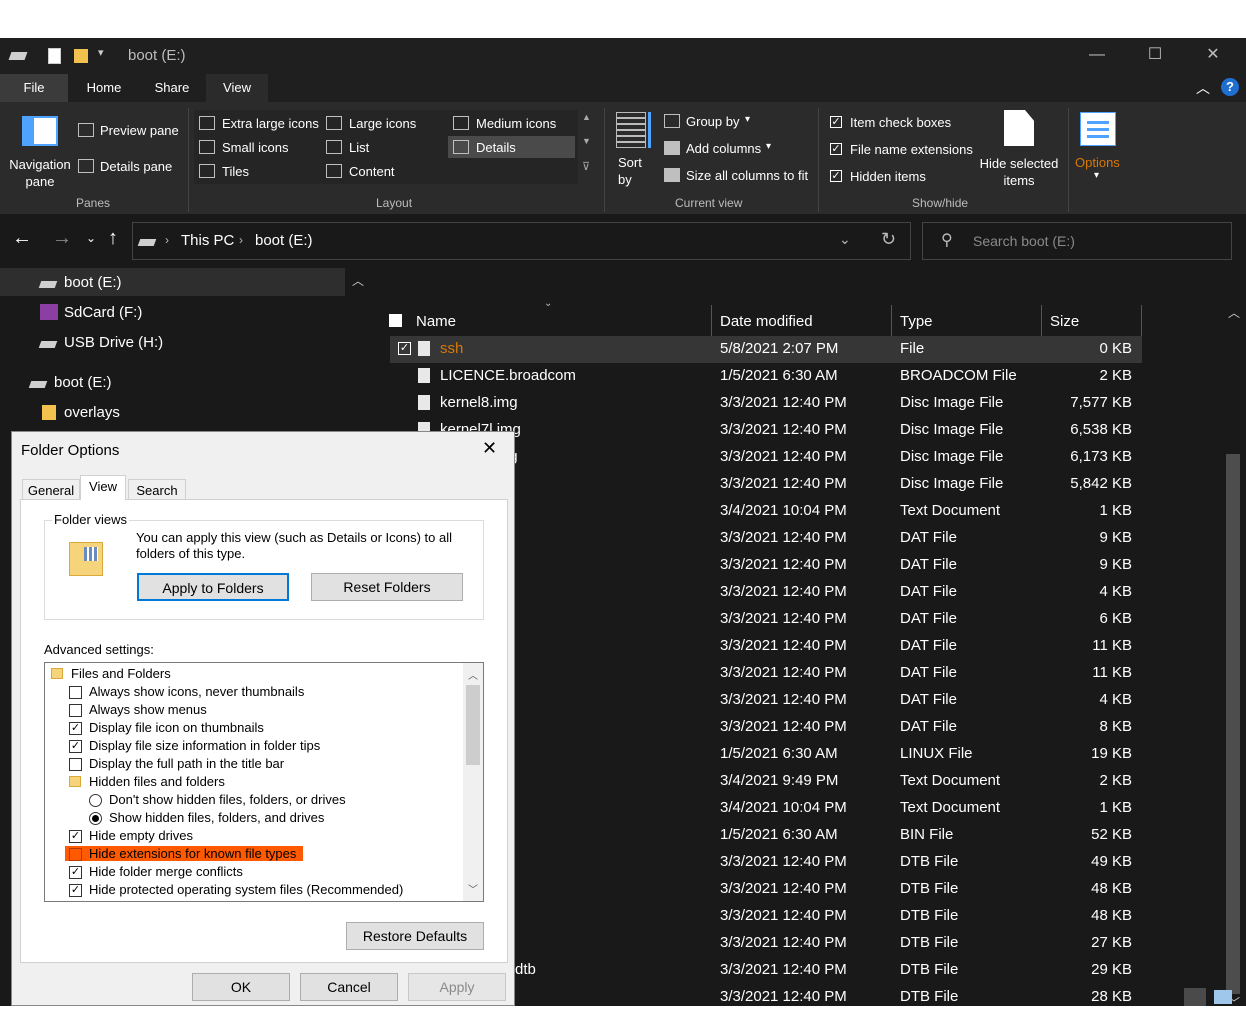 This screenshot has width=1246, height=1011. I want to click on group-by-dropdown-icon: ▾, so click(747, 119).